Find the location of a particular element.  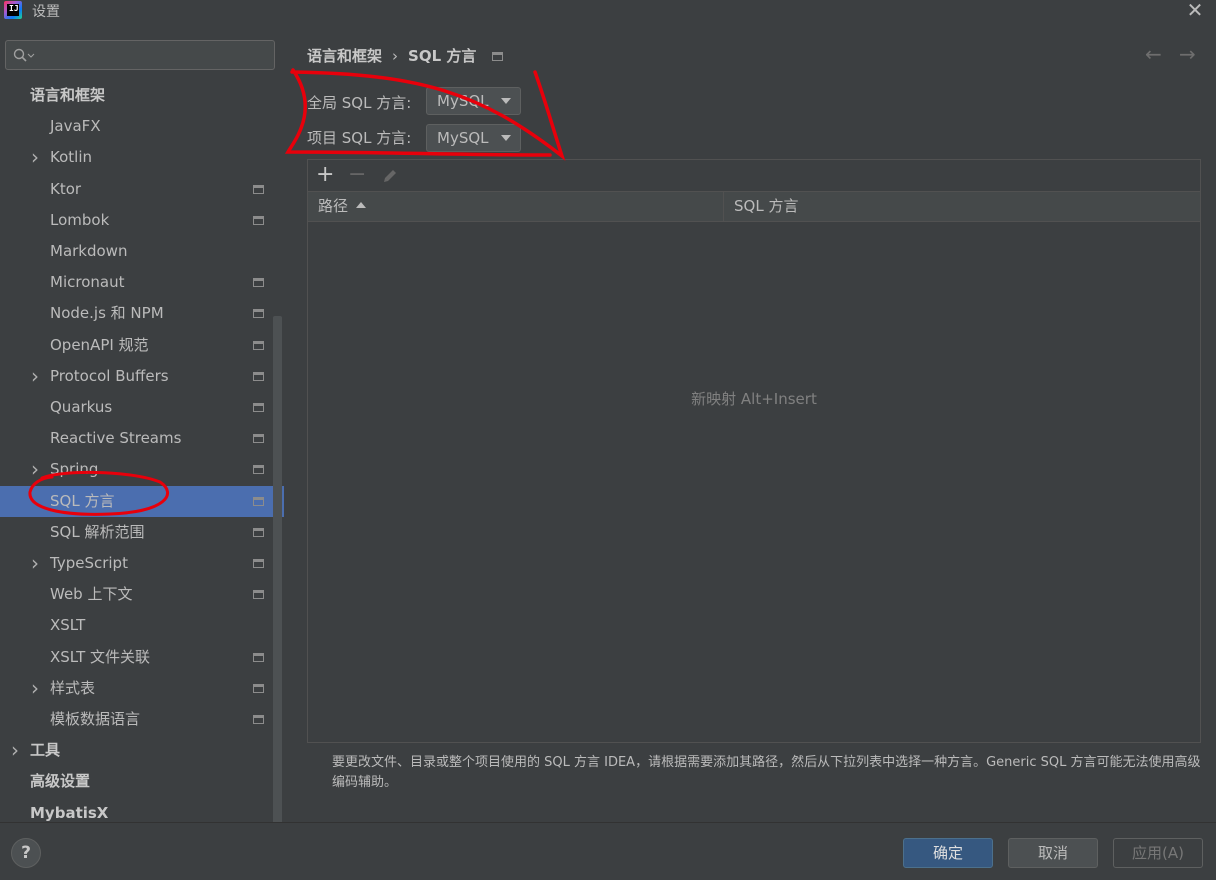

sidebar-item-reactive-streams: Reactive Streams is located at coordinates (142, 438).